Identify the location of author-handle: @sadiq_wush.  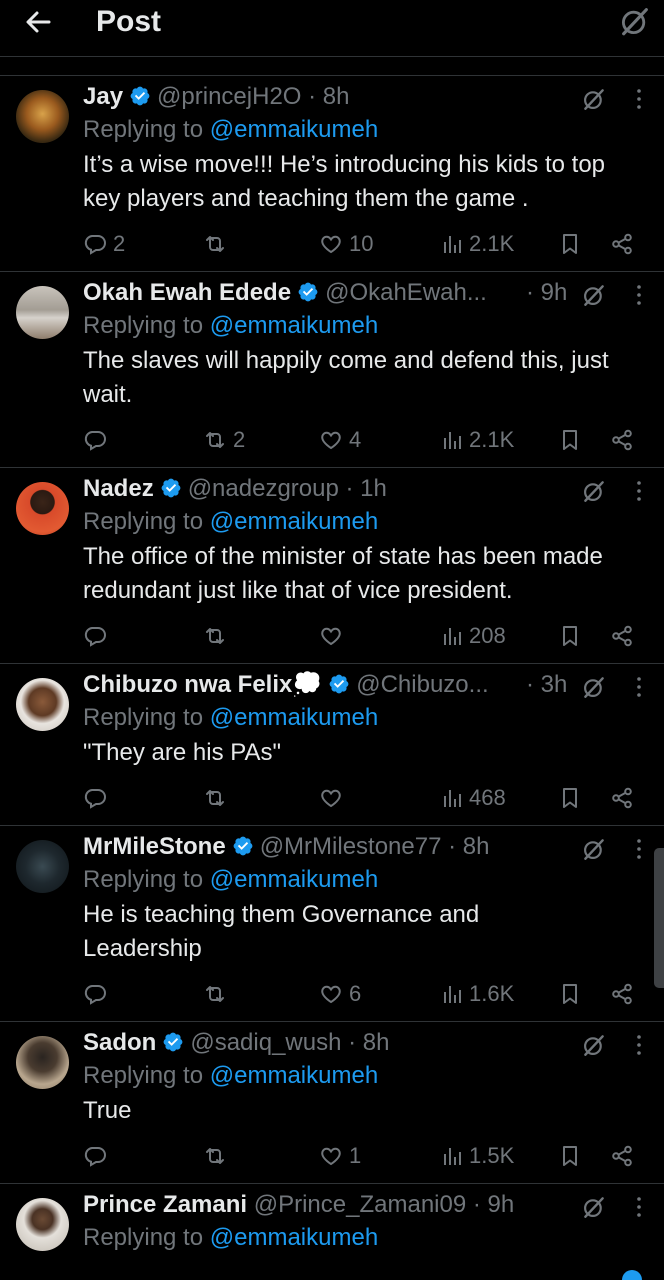
(265, 1042).